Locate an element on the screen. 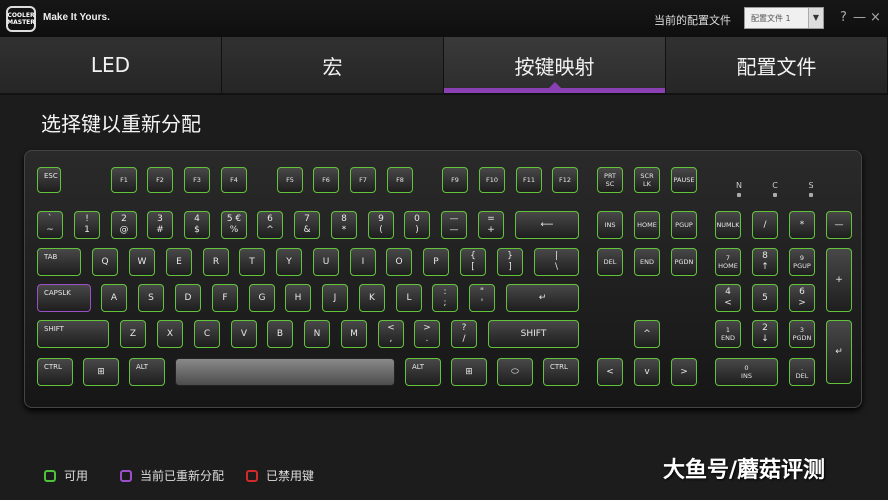  key-slash: ? / is located at coordinates (464, 334).